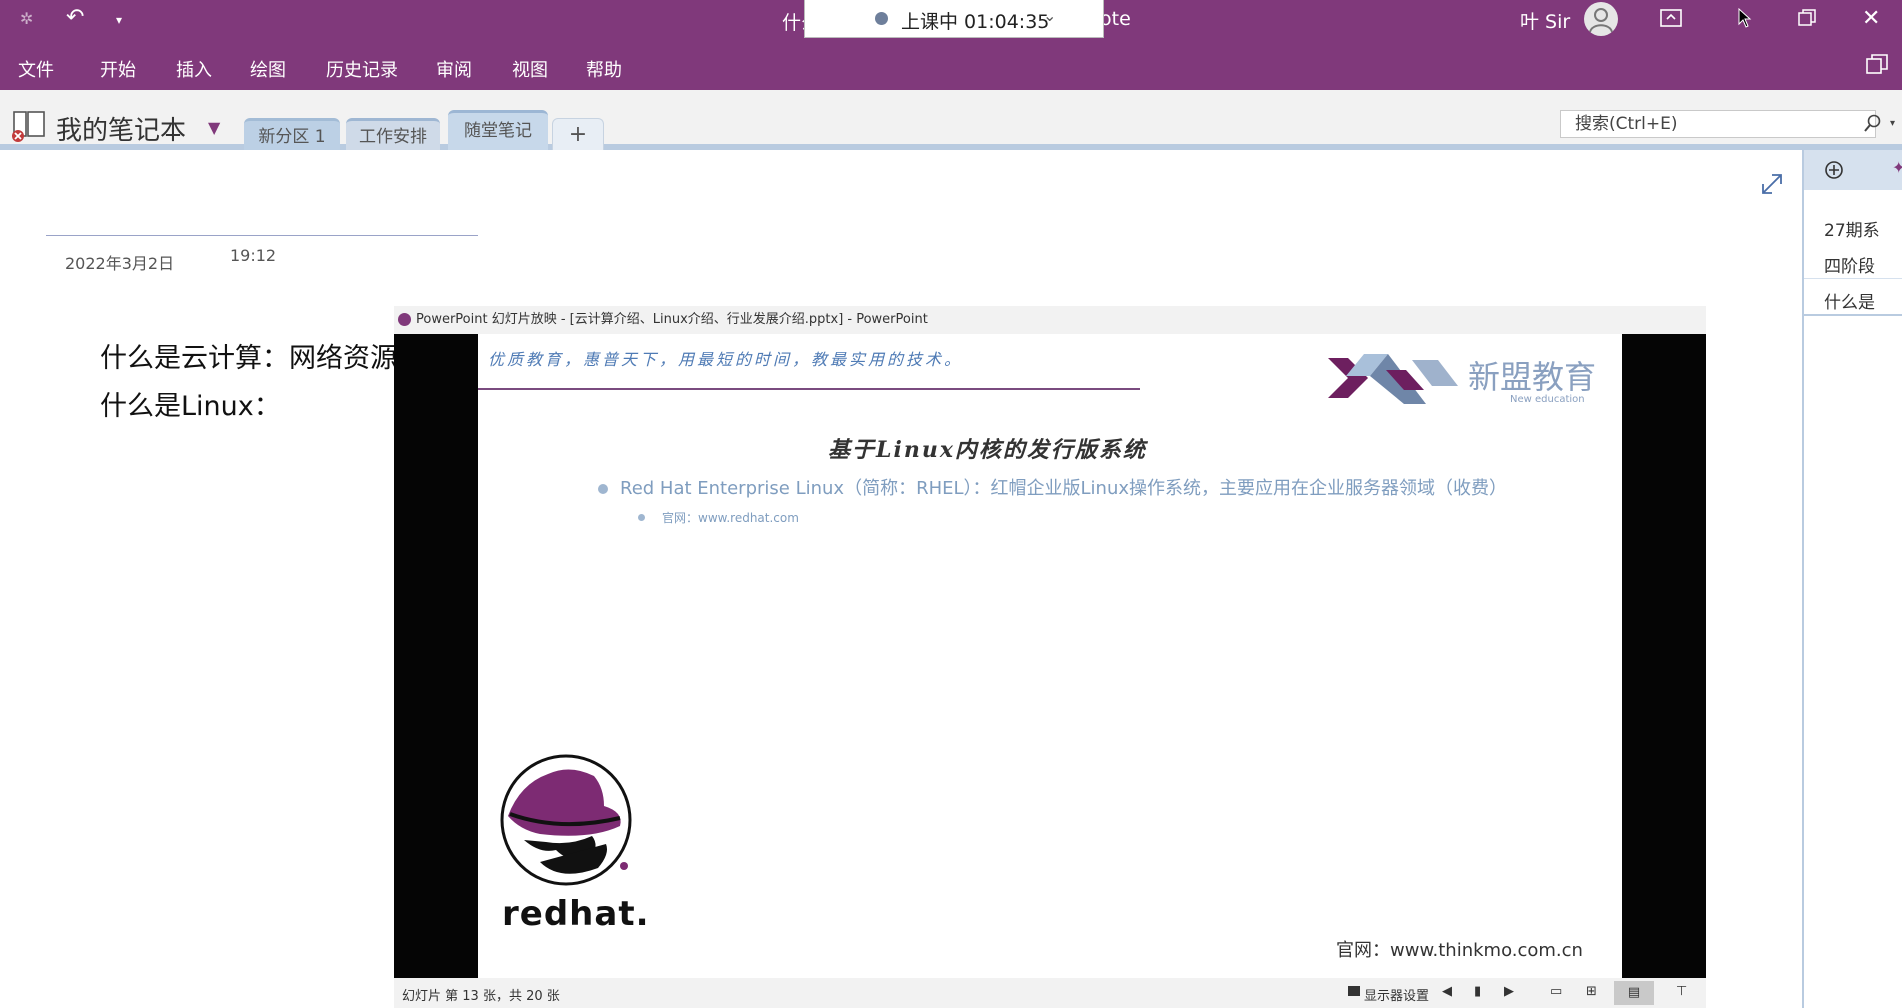  I want to click on reading-view-icon: ▤, so click(1634, 993).